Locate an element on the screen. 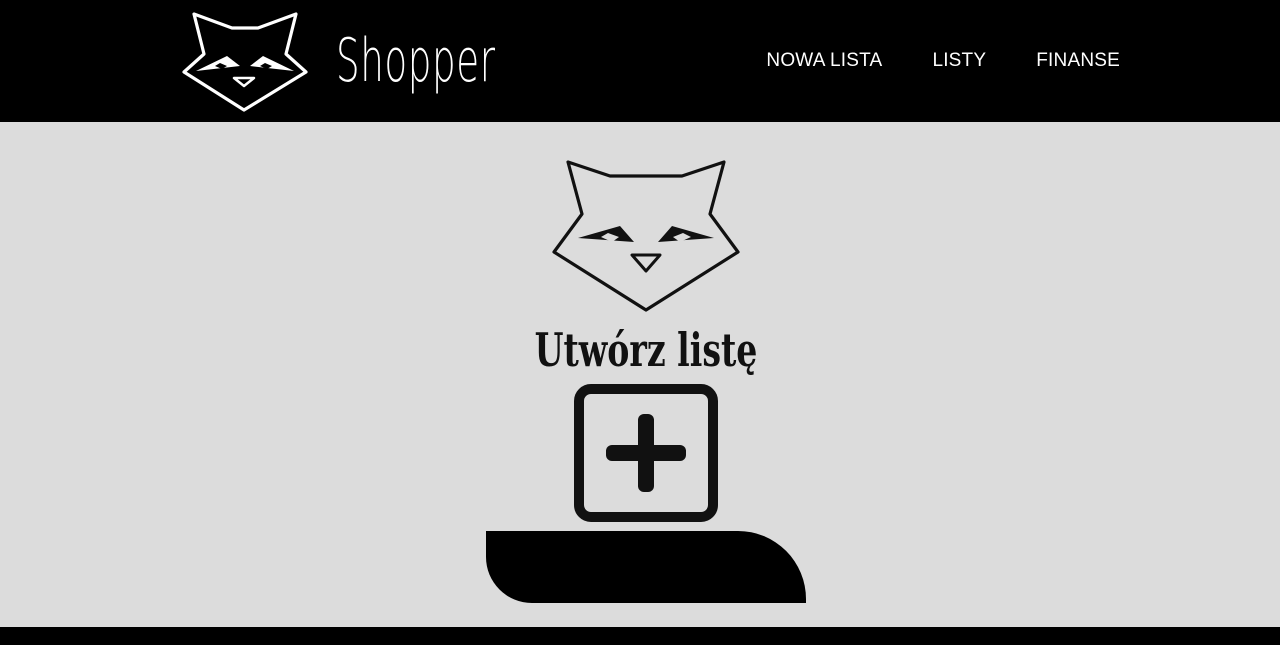 The height and width of the screenshot is (645, 1280). footer-bar is located at coordinates (640, 636).